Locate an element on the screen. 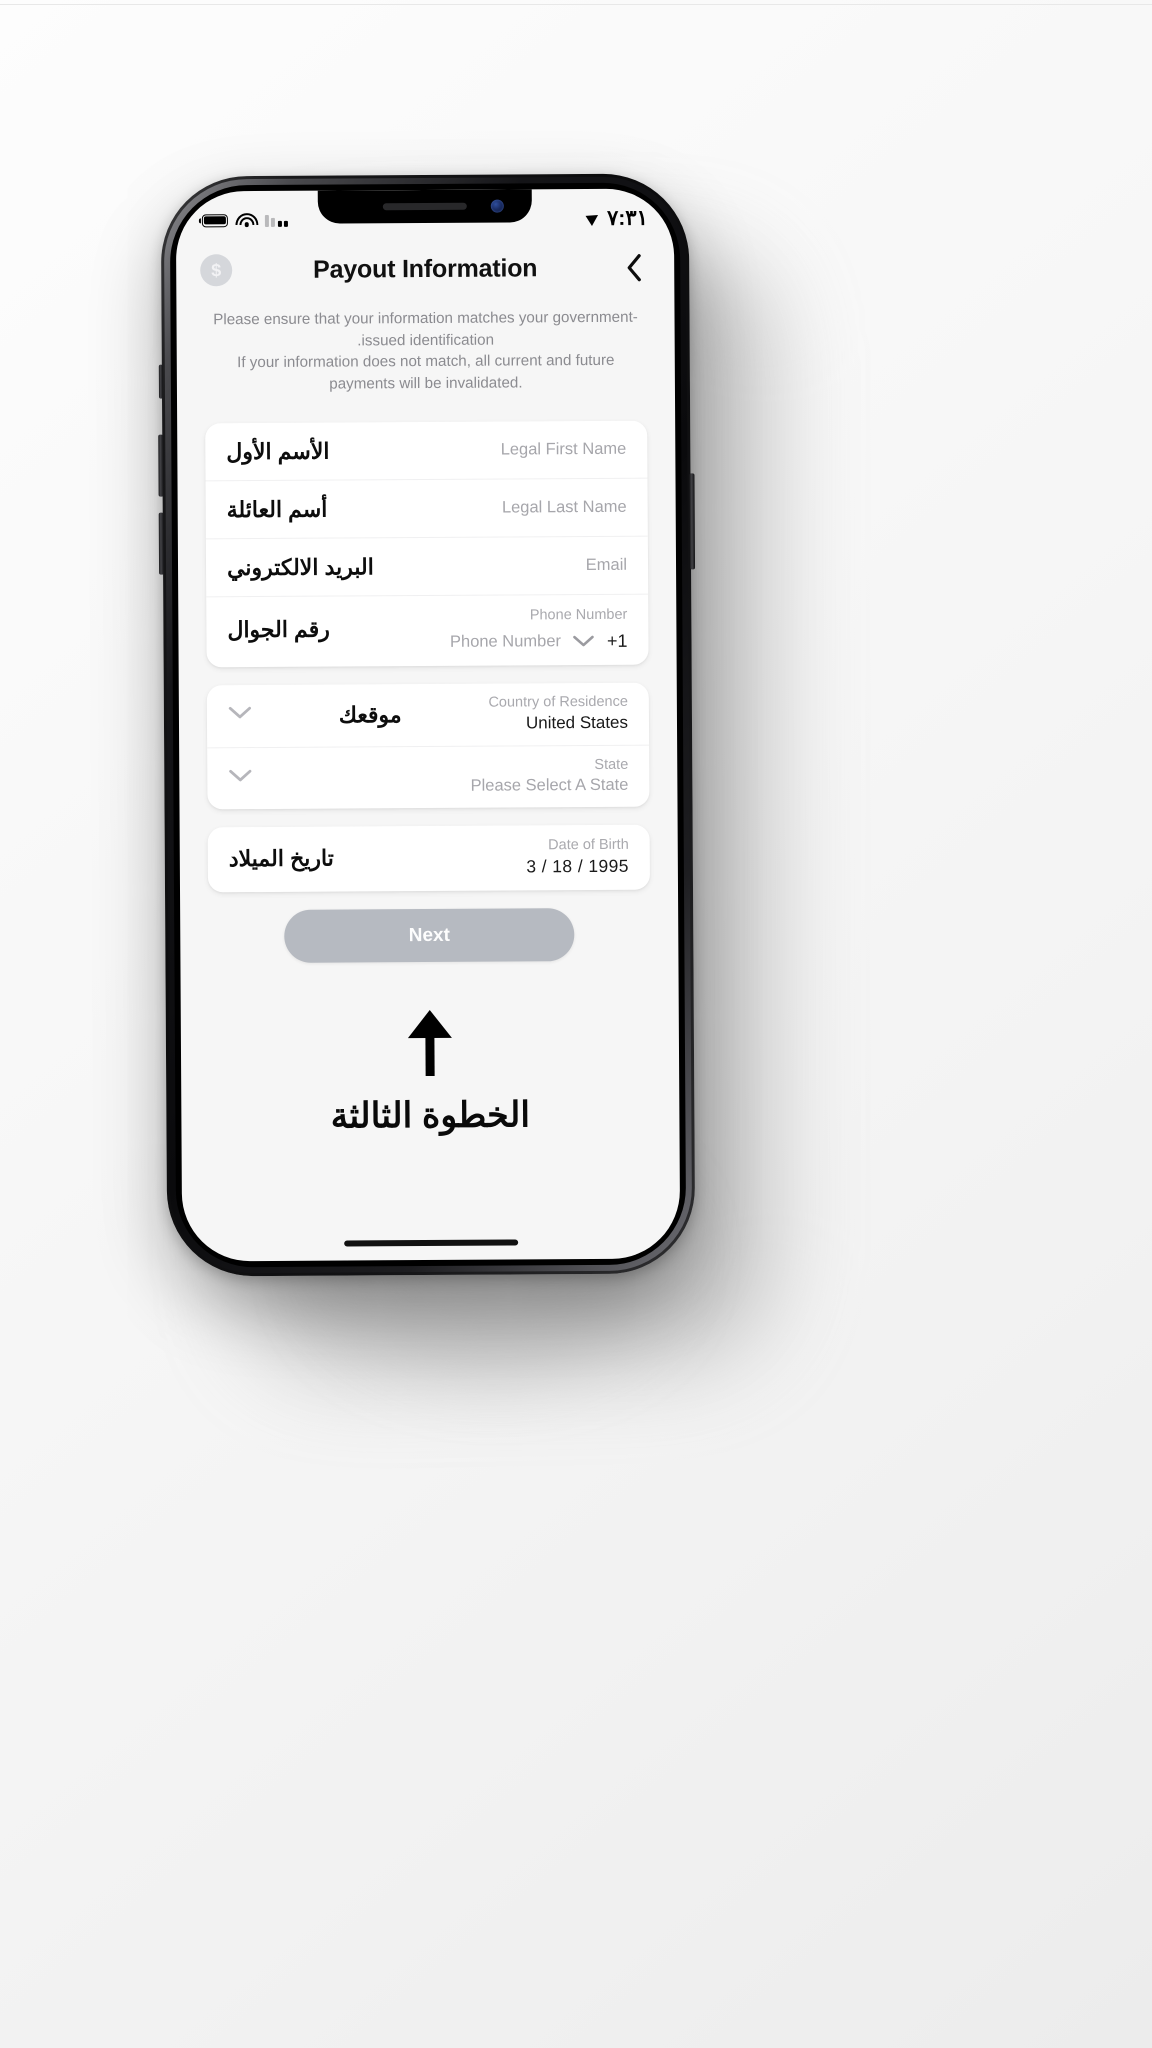 The height and width of the screenshot is (2048, 1152). back-button is located at coordinates (634, 268).